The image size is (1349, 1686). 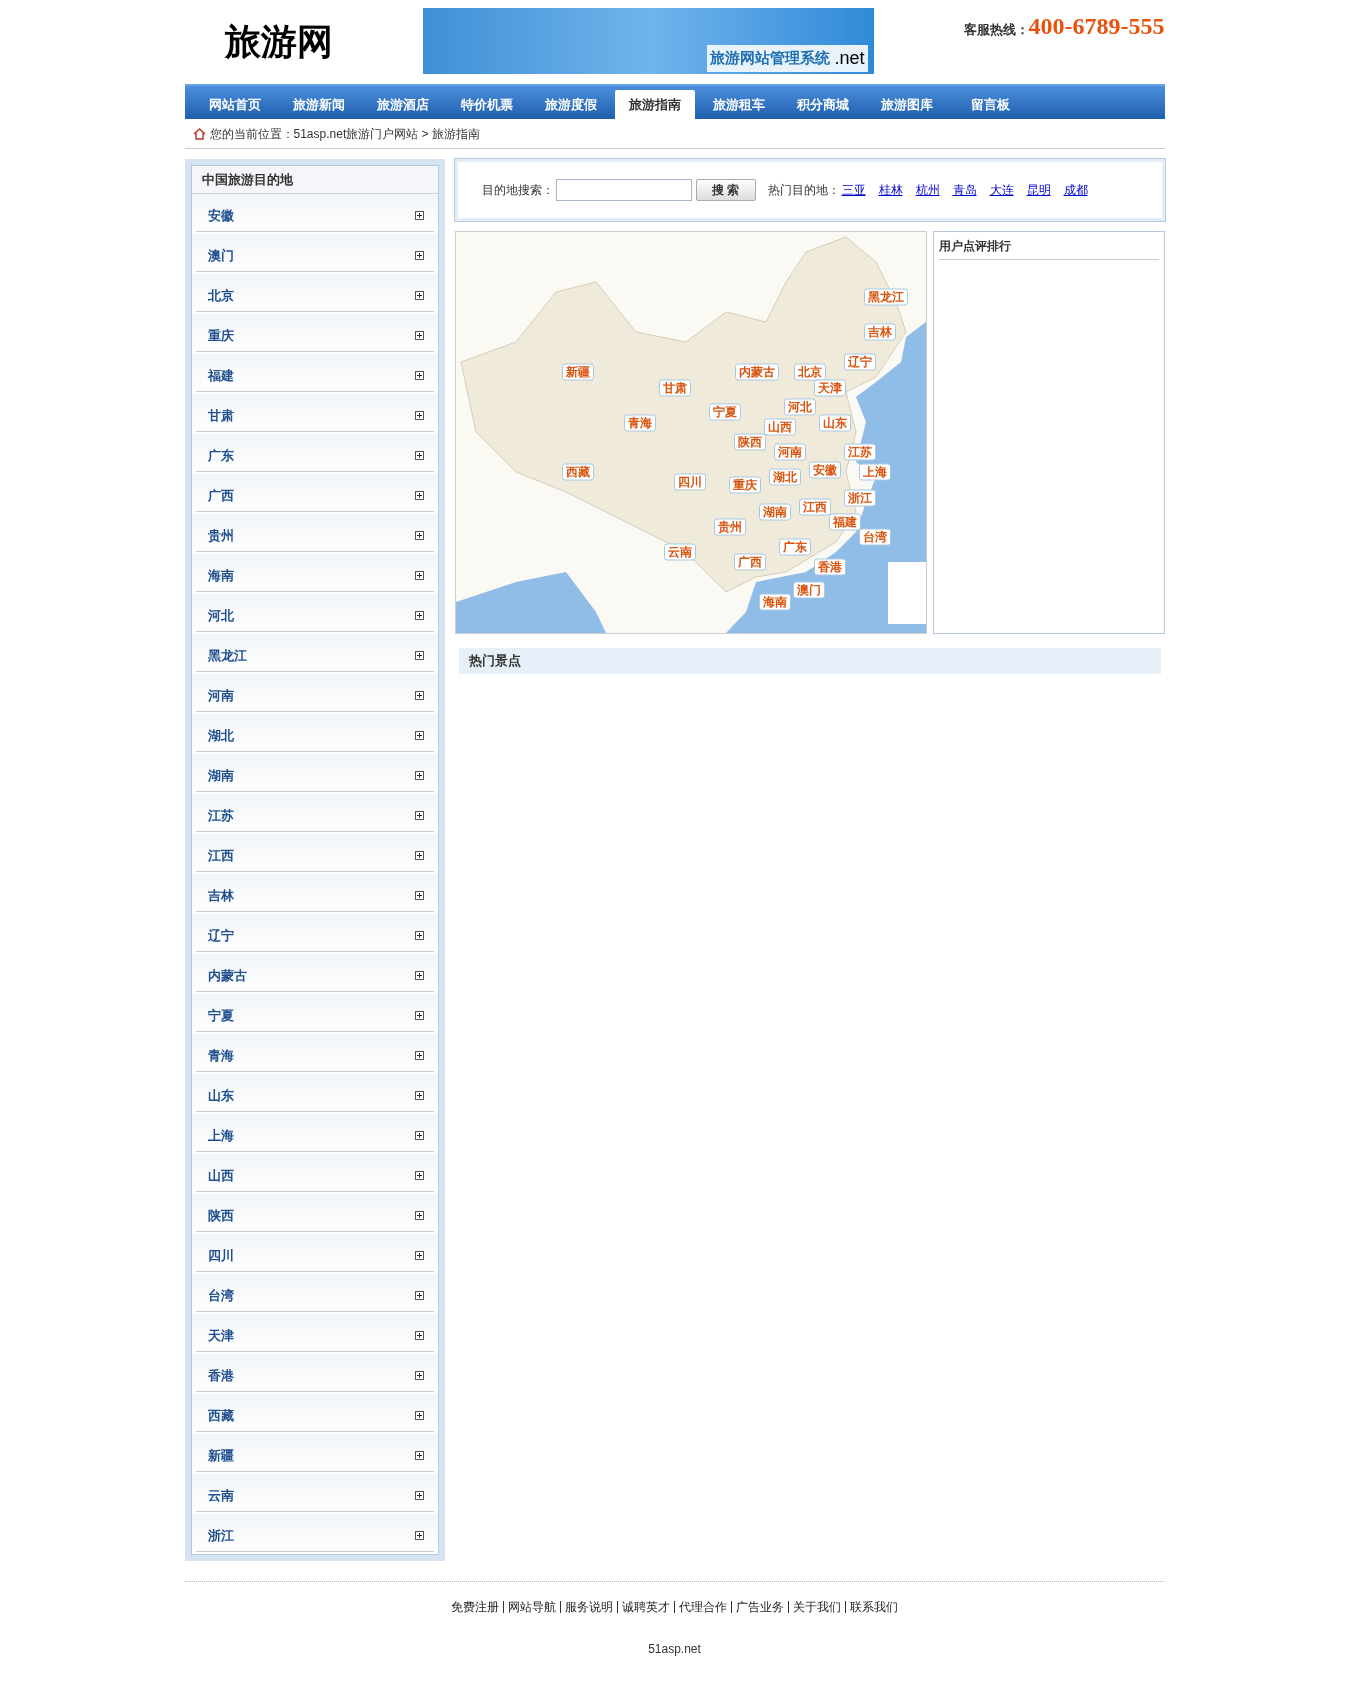 What do you see at coordinates (756, 372) in the screenshot?
I see `map-province-label: 内蒙古` at bounding box center [756, 372].